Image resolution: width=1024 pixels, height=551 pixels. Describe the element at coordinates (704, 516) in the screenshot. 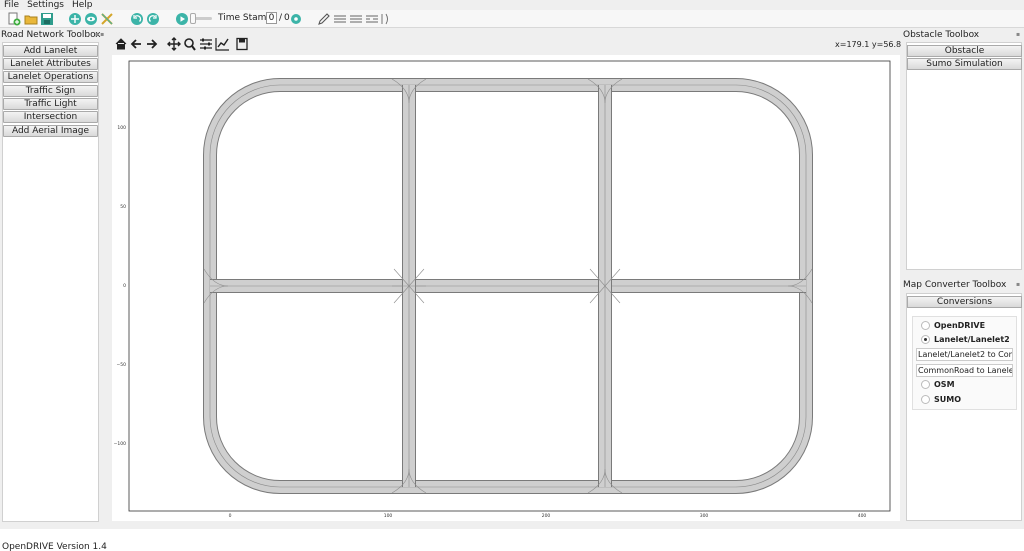

I see `x-tick: 300` at that location.